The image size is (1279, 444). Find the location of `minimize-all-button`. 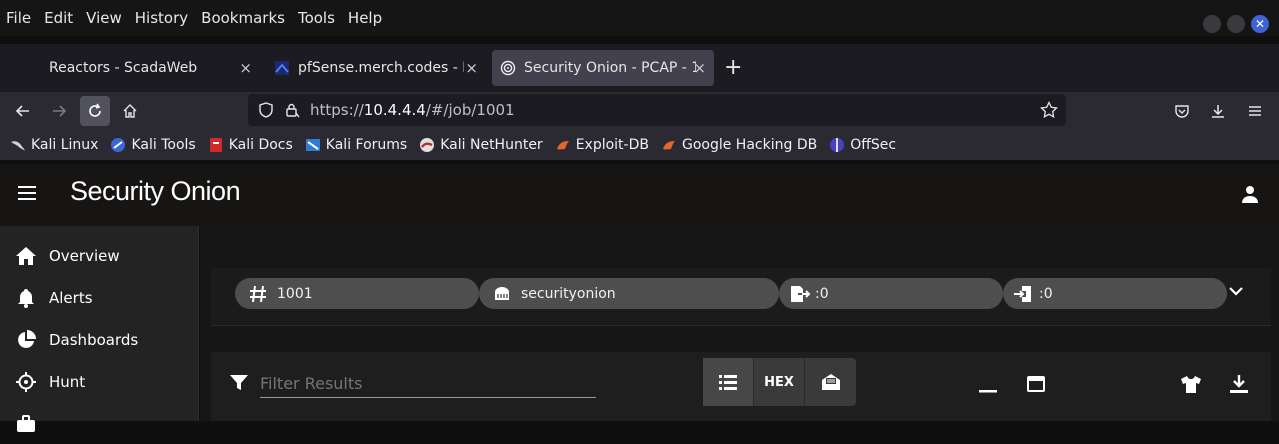

minimize-all-button is located at coordinates (988, 384).